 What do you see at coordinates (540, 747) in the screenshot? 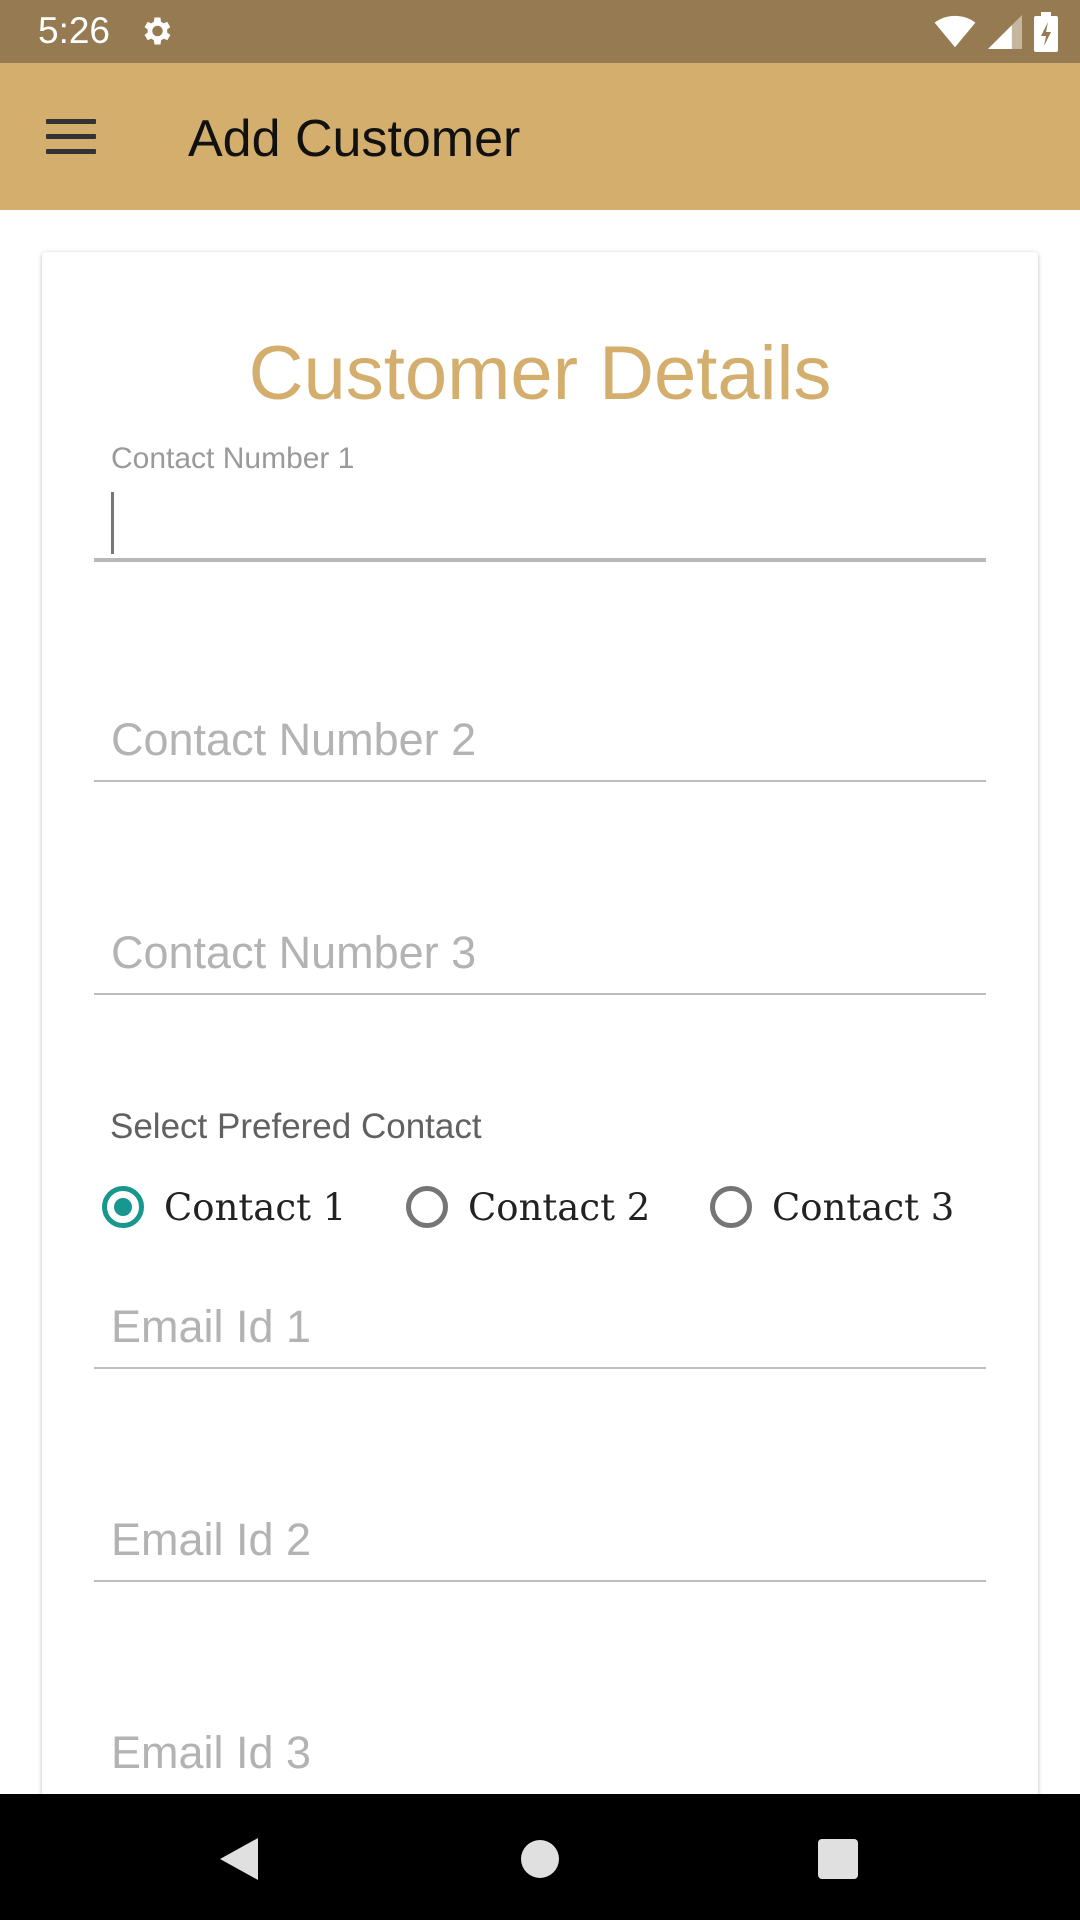
I see `contact-number-2-field: Contact Number 2` at bounding box center [540, 747].